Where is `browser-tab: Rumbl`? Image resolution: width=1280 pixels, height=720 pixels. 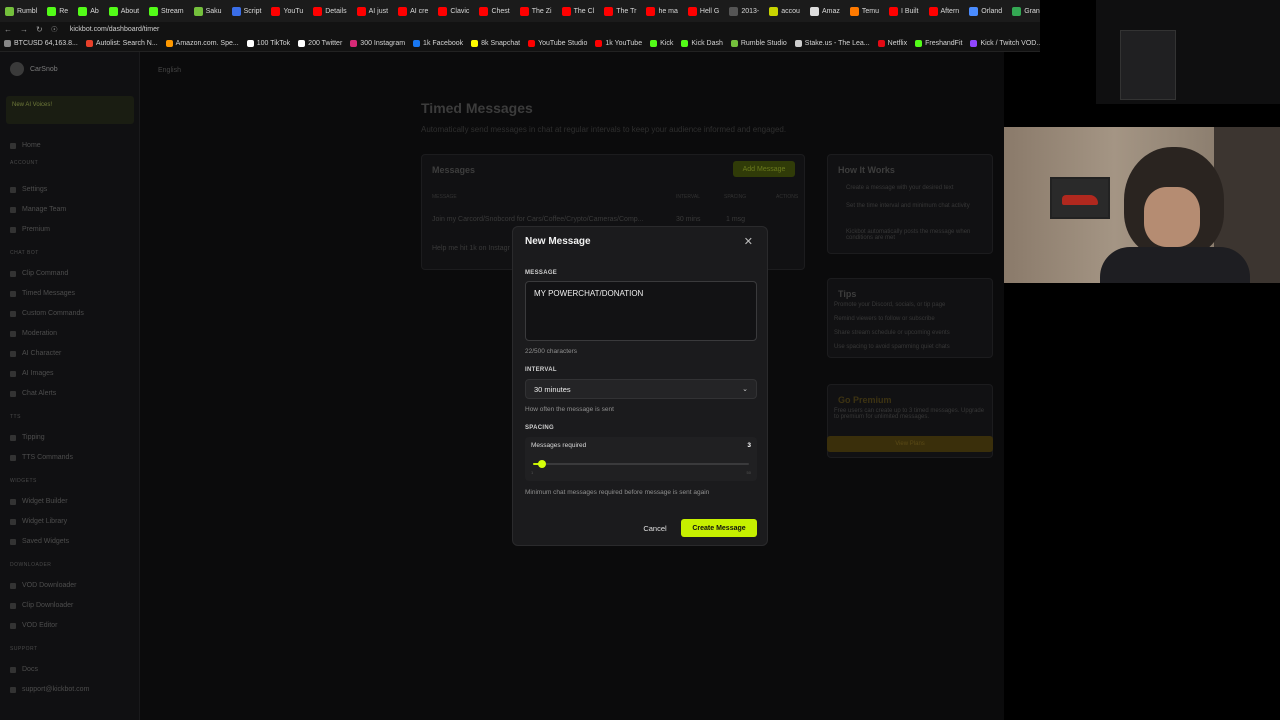
browser-tab: Rumbl is located at coordinates (21, 11).